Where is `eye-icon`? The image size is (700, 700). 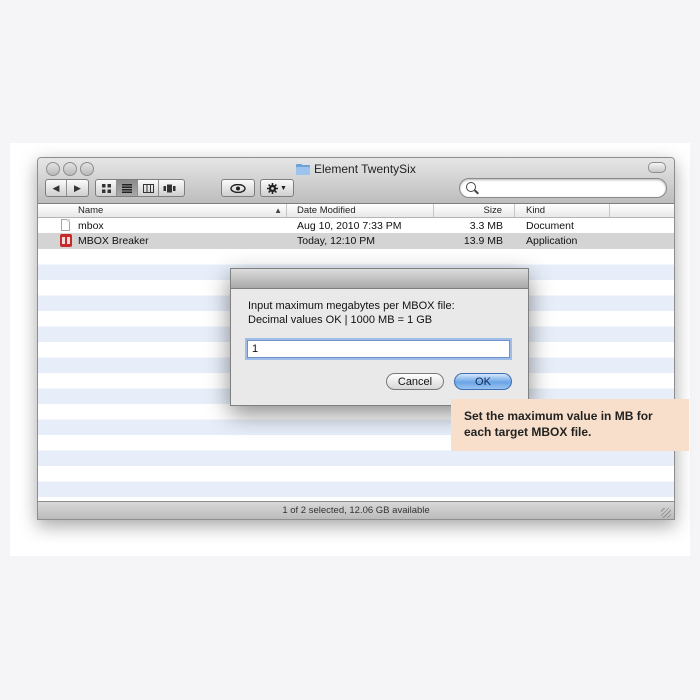
eye-icon is located at coordinates (238, 188).